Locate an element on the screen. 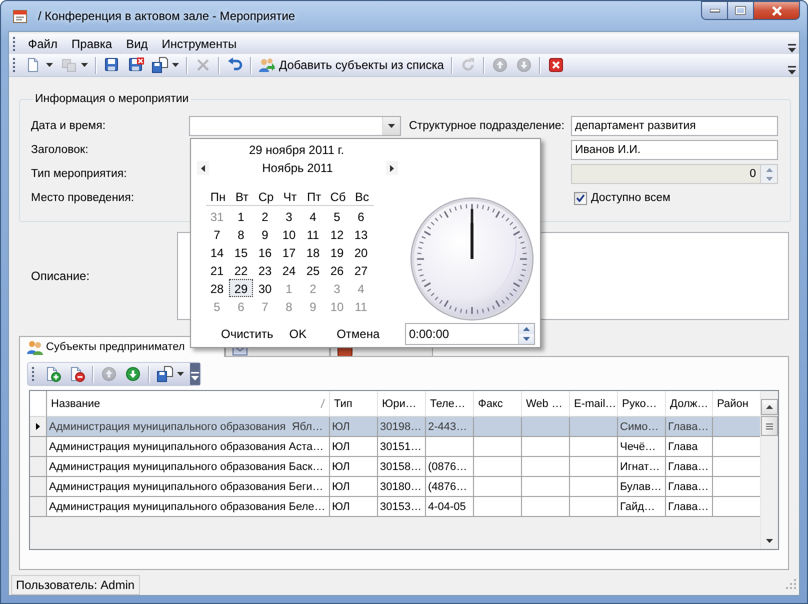  weekday-label: Вс is located at coordinates (362, 197).